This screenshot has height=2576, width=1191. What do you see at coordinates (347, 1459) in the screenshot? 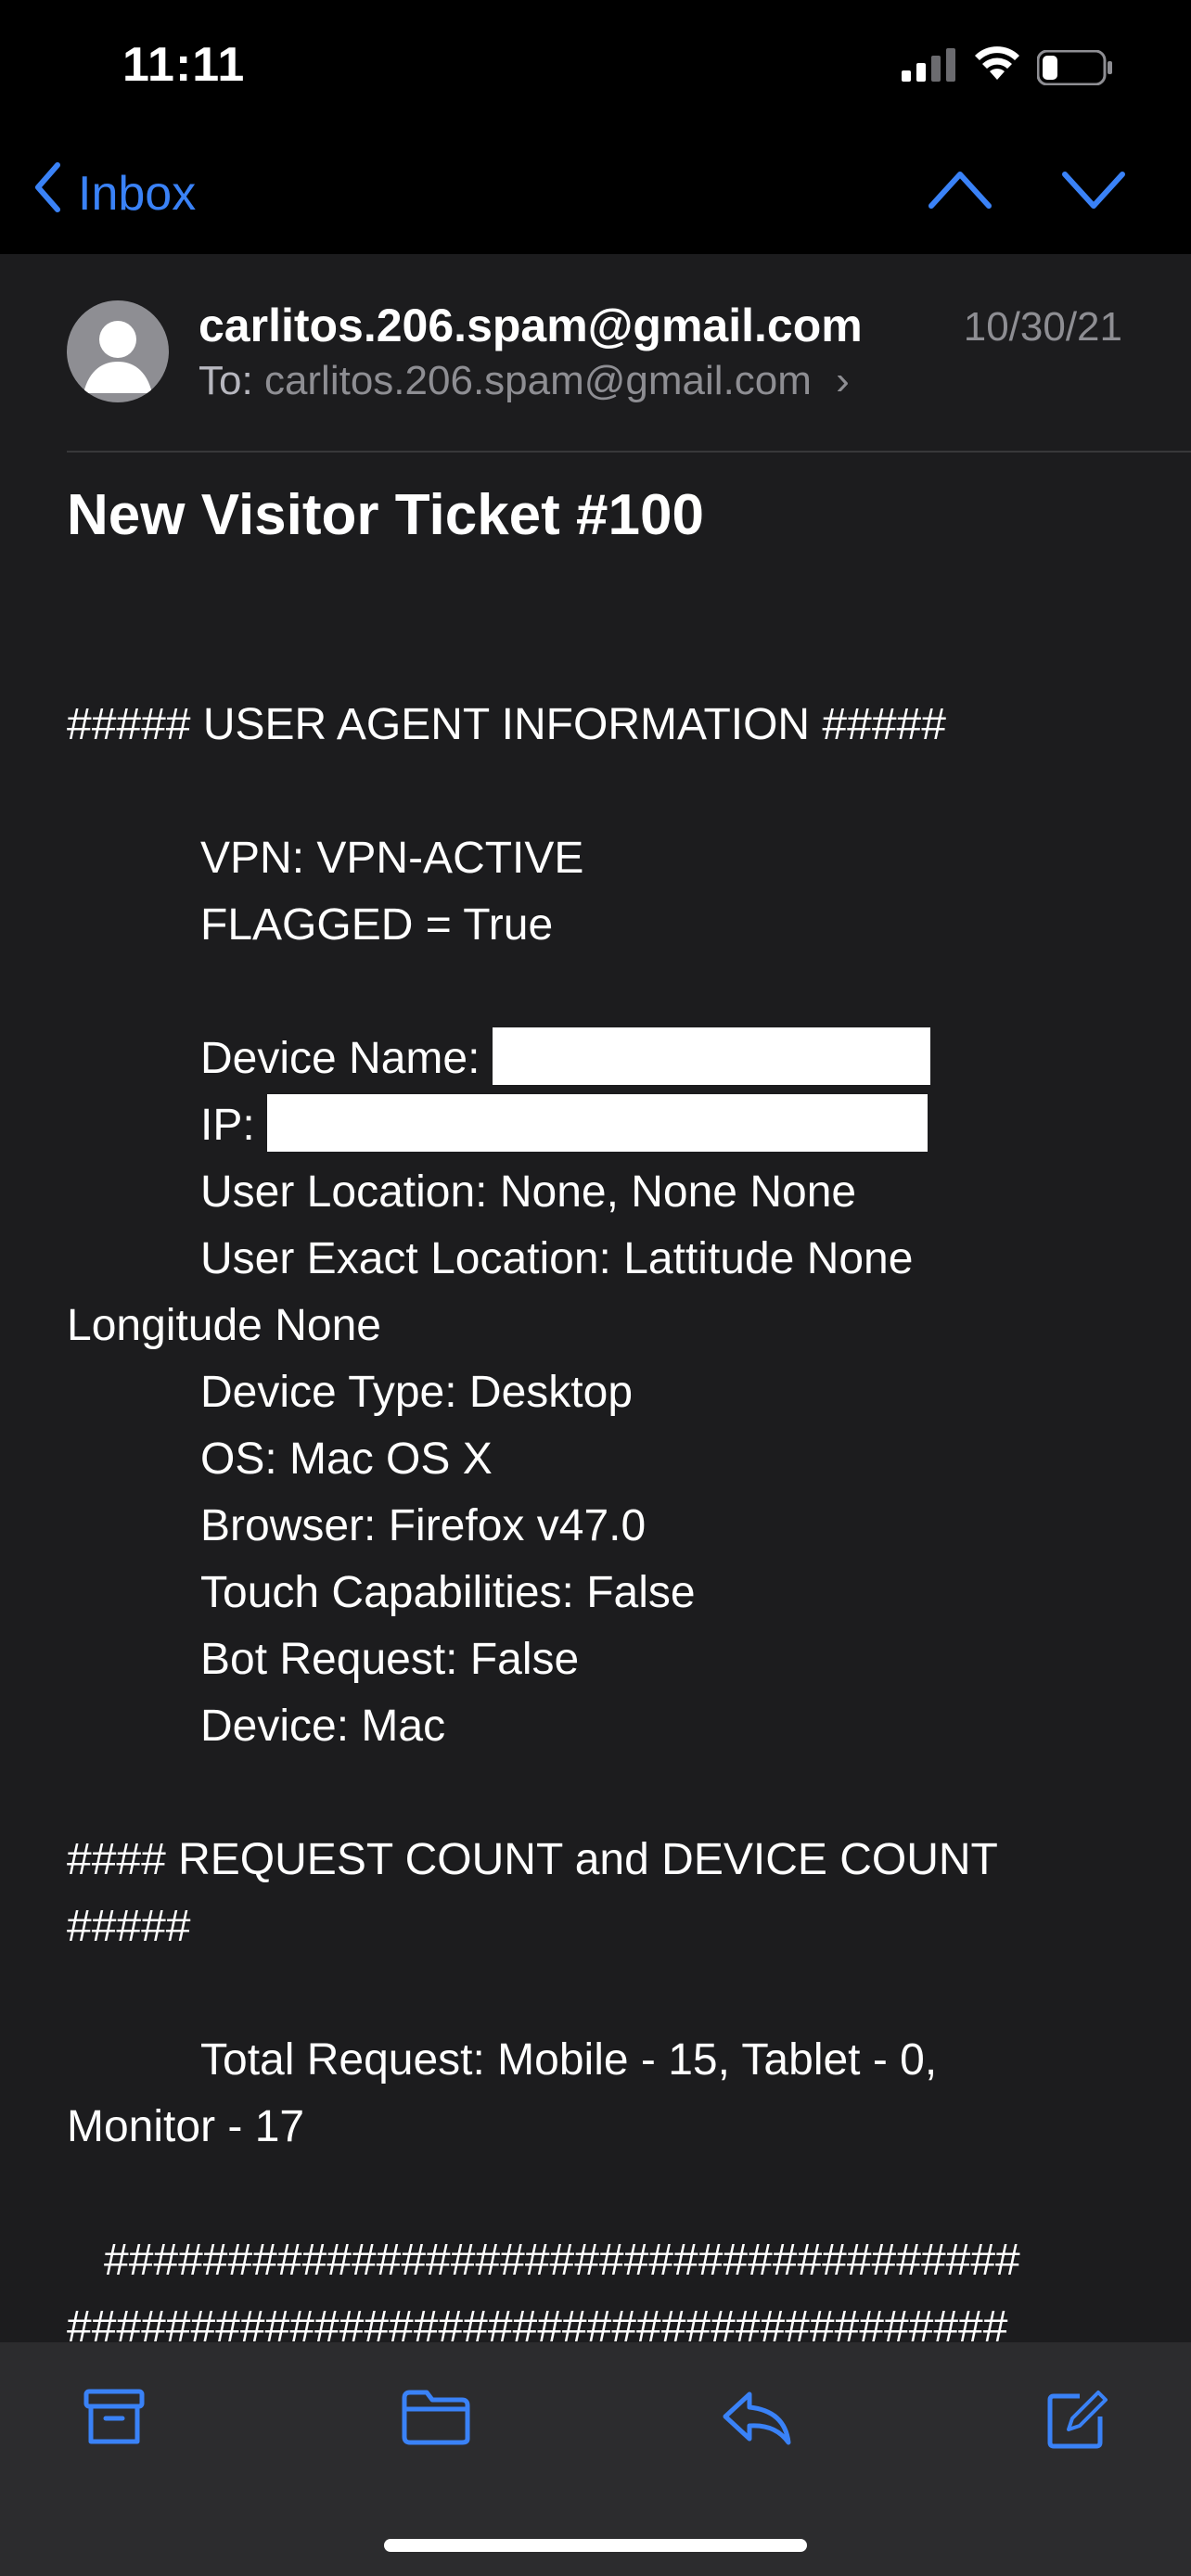
I see `os-line: OS: Mac OS X` at bounding box center [347, 1459].